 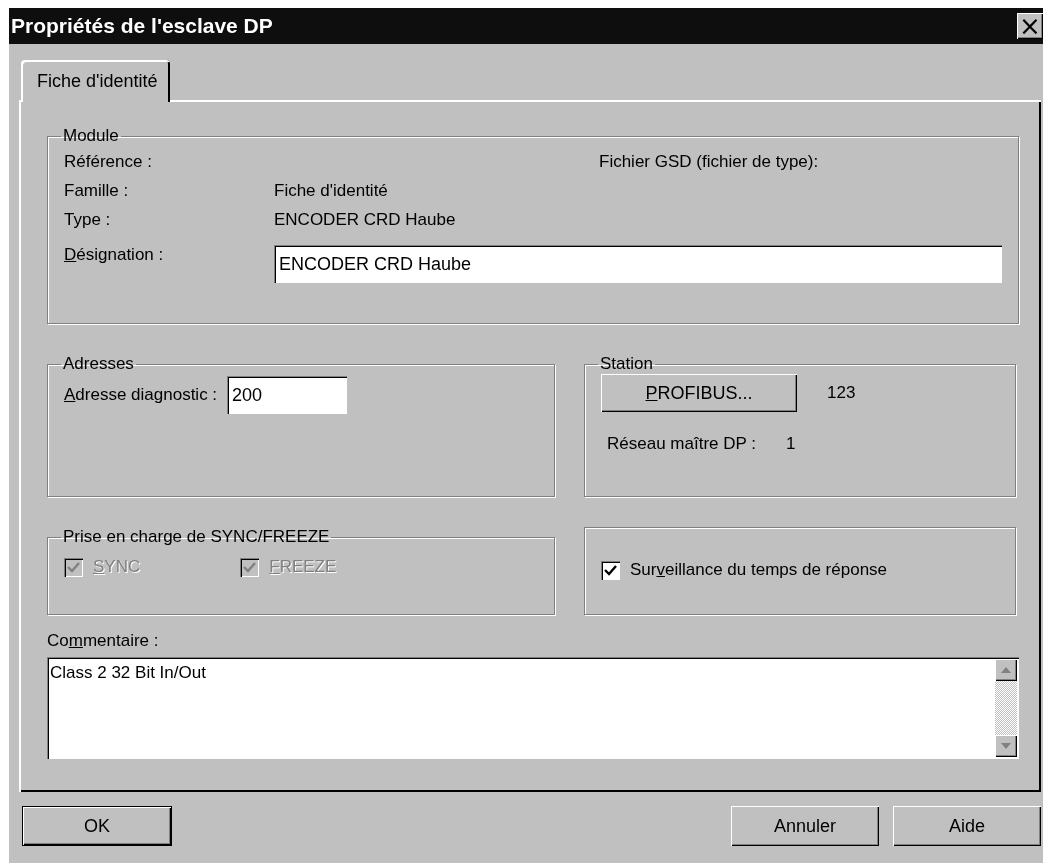 What do you see at coordinates (1030, 26) in the screenshot?
I see `close-button: ×` at bounding box center [1030, 26].